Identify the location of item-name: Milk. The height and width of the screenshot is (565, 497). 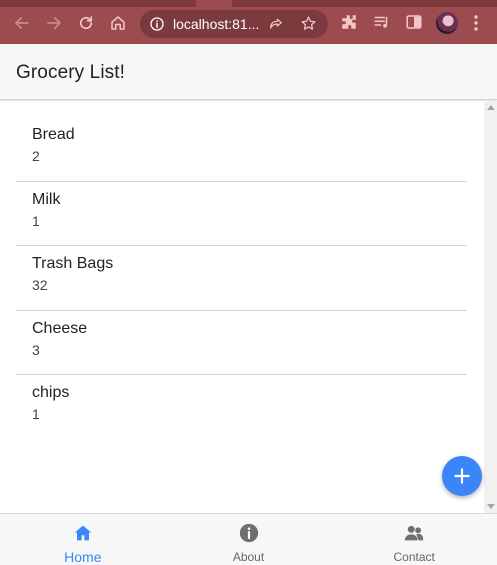
(46, 199).